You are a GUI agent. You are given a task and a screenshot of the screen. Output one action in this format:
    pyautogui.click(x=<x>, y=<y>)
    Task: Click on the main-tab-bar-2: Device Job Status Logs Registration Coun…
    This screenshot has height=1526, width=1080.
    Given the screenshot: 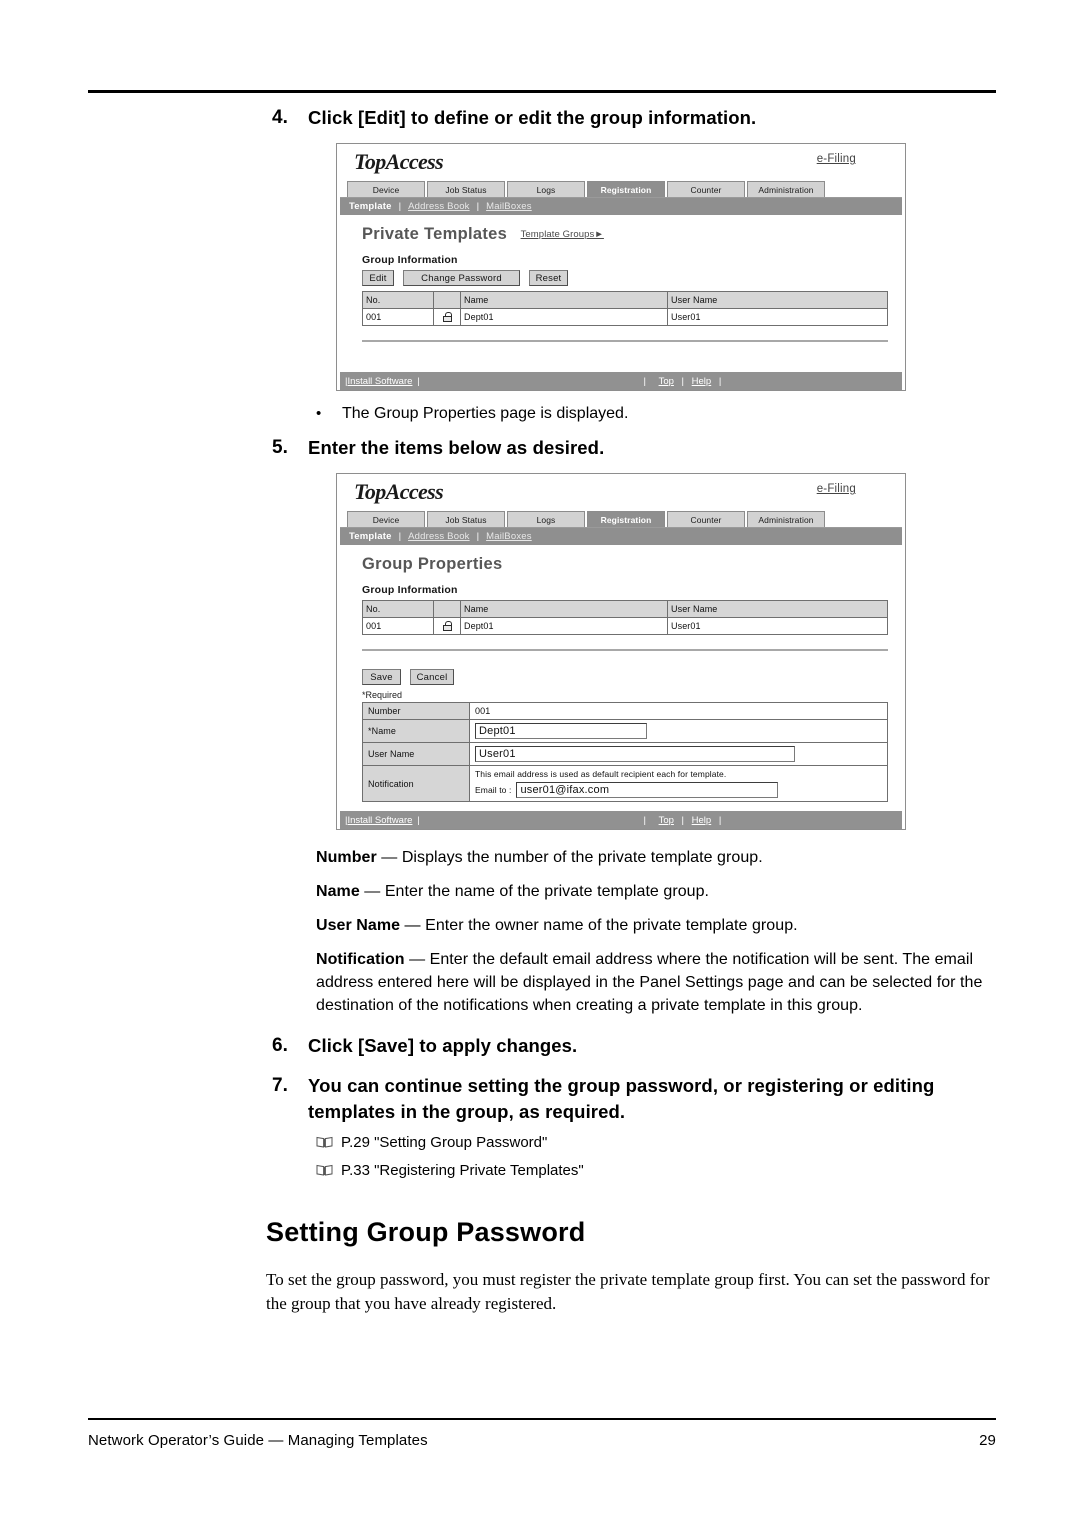 What is the action you would take?
    pyautogui.click(x=621, y=519)
    